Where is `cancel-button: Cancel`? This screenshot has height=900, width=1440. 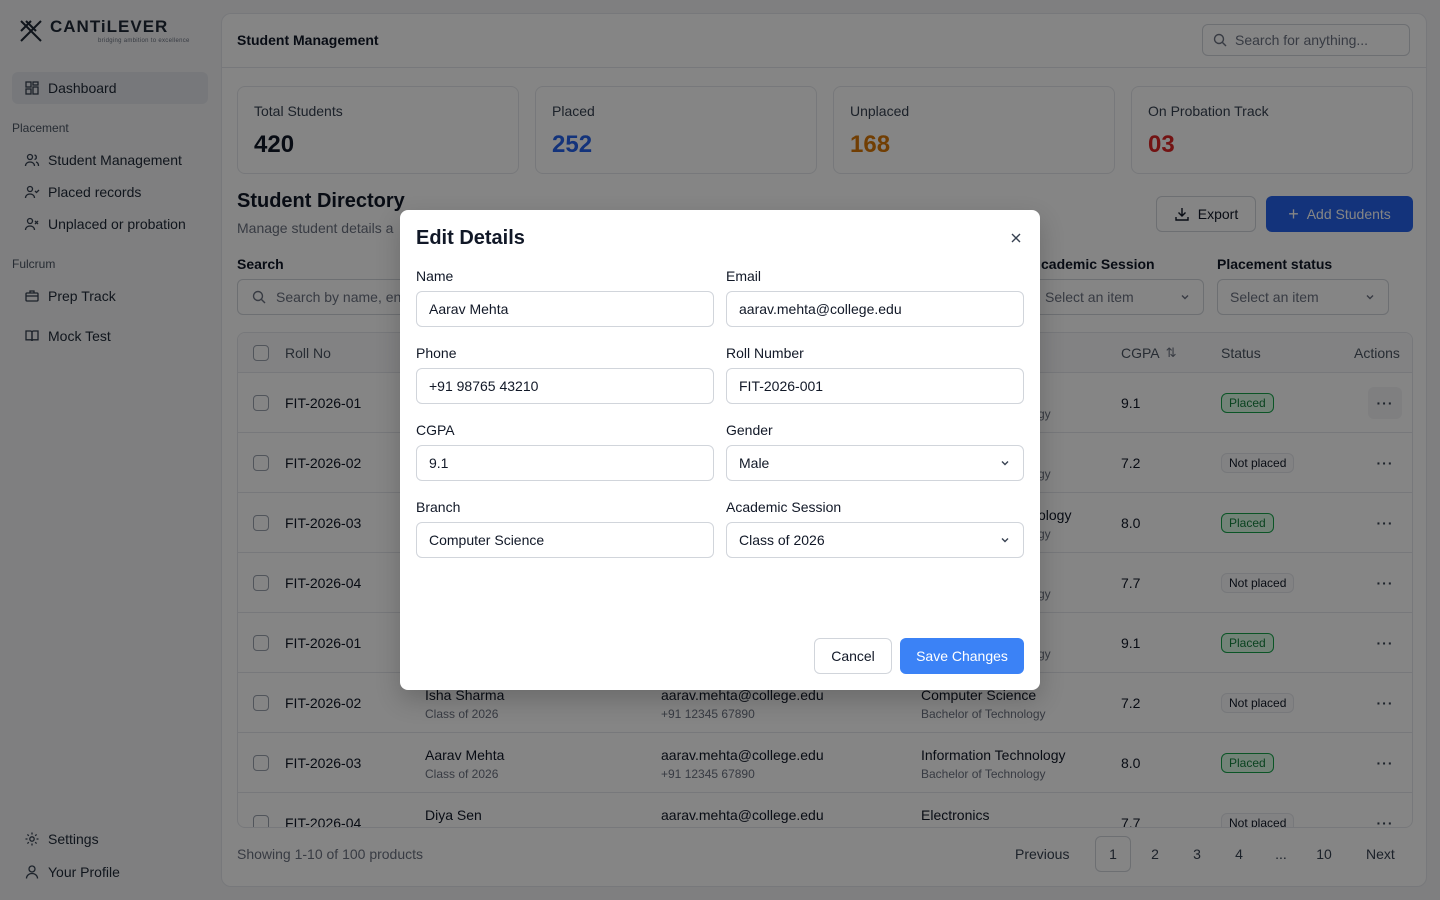
cancel-button: Cancel is located at coordinates (853, 656).